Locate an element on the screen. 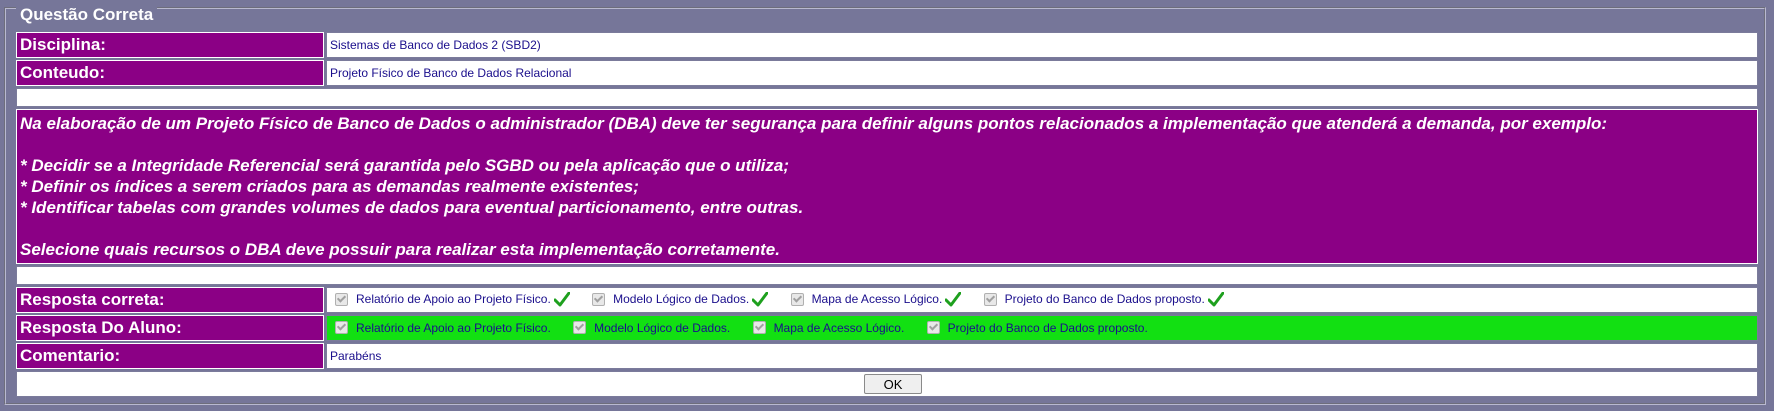 The width and height of the screenshot is (1774, 411). fieldset-legend: Questão Correta is located at coordinates (87, 15).